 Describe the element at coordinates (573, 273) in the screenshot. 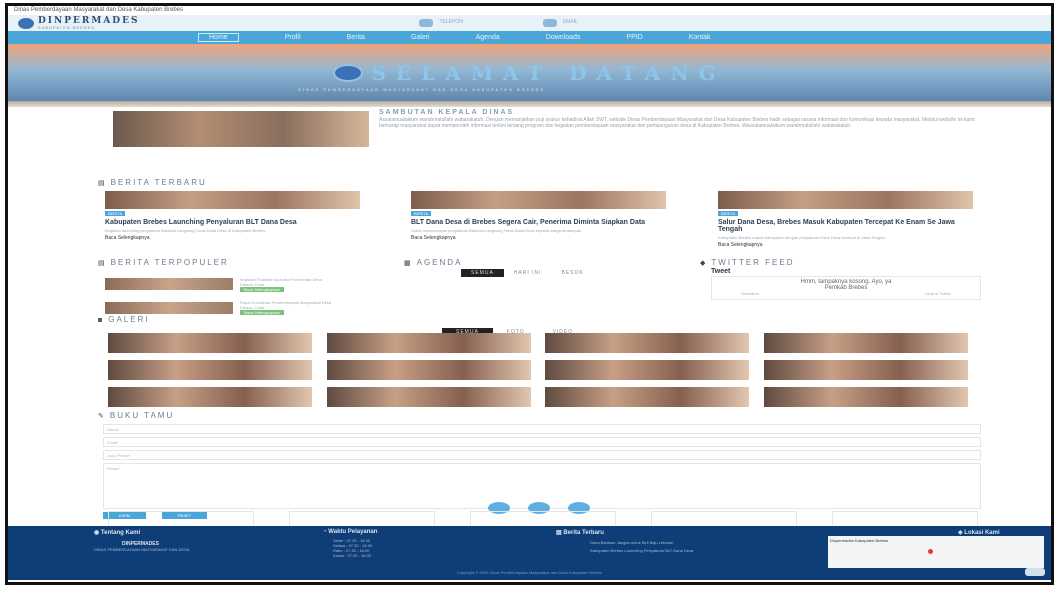

I see `tab-agenda-tomorrow: BESOK` at that location.